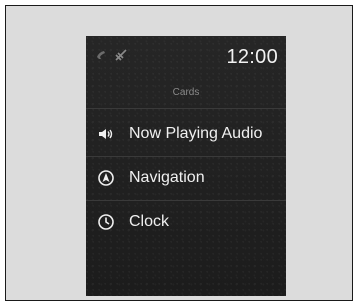 Image resolution: width=359 pixels, height=307 pixels. What do you see at coordinates (106, 134) in the screenshot?
I see `speaker-icon` at bounding box center [106, 134].